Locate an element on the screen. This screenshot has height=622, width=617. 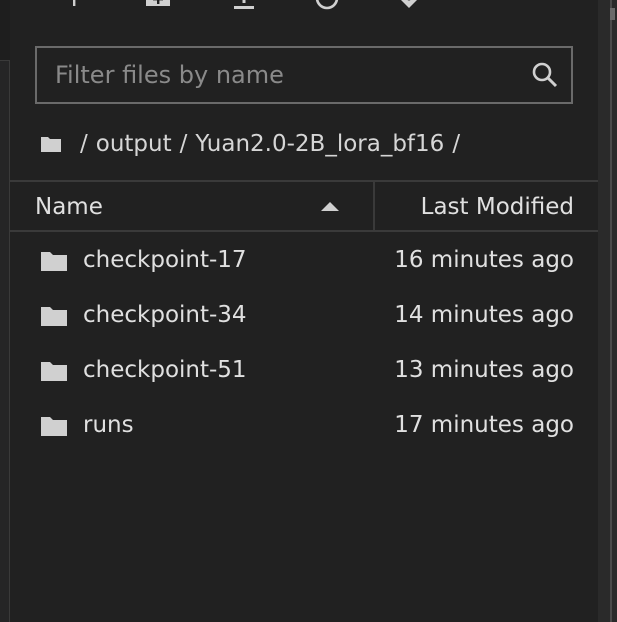
file-name: checkpoint-34 is located at coordinates (165, 315).